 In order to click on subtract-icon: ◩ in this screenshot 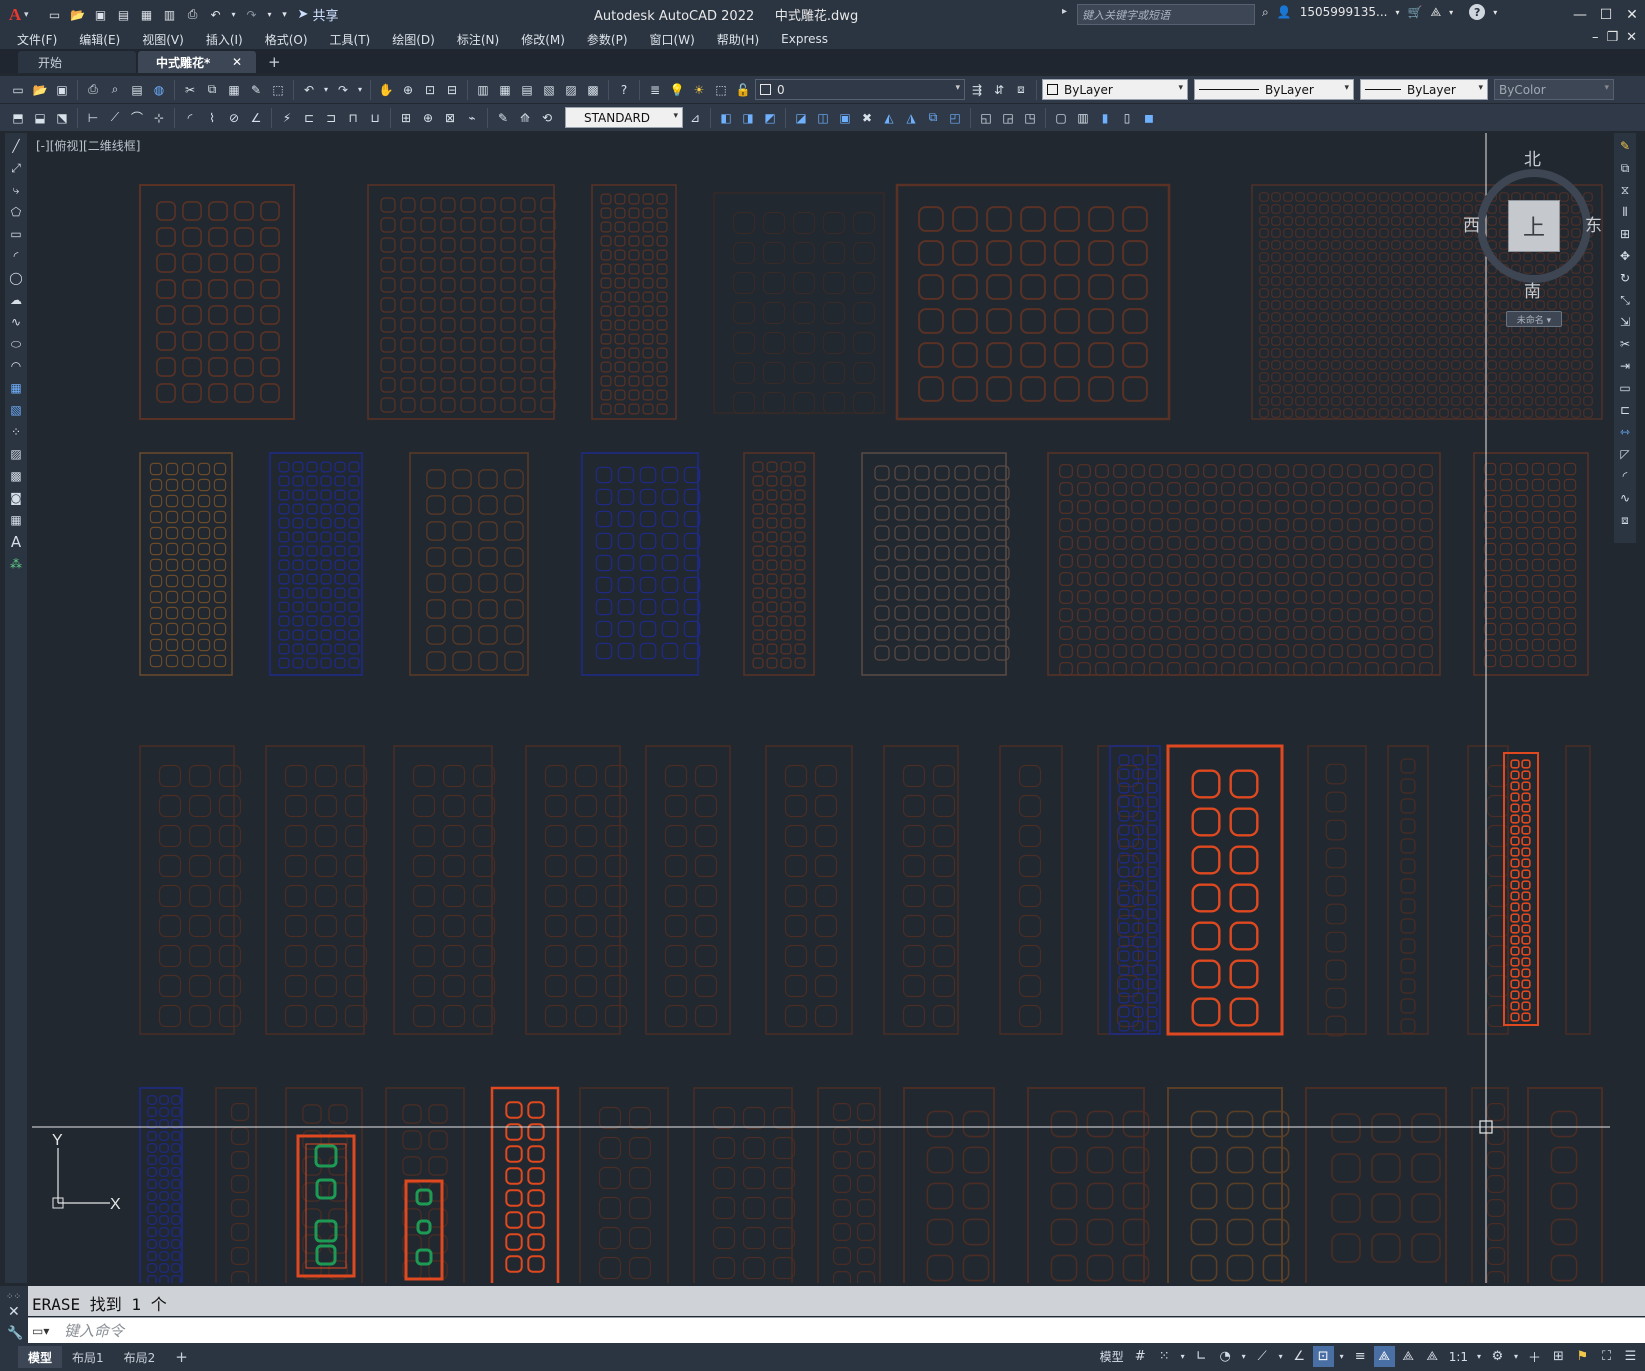, I will do `click(770, 118)`.